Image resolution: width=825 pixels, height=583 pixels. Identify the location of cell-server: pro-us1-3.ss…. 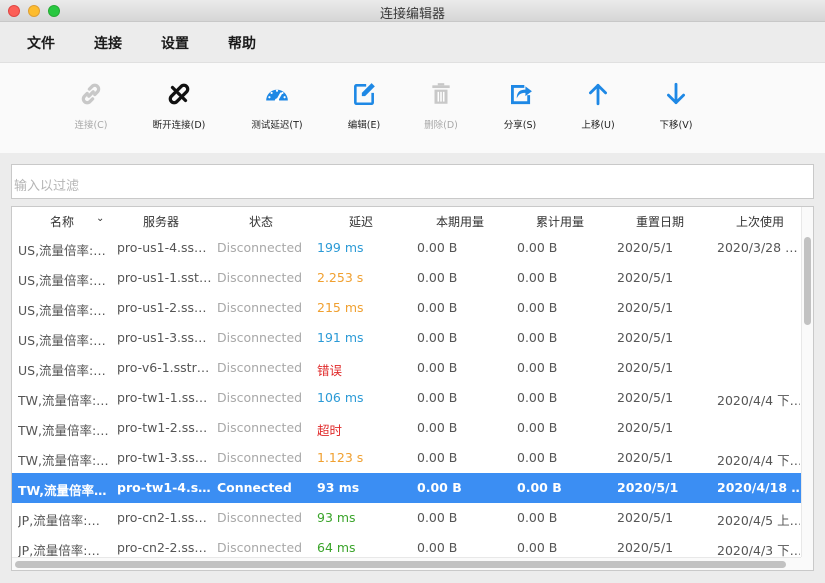
(162, 337).